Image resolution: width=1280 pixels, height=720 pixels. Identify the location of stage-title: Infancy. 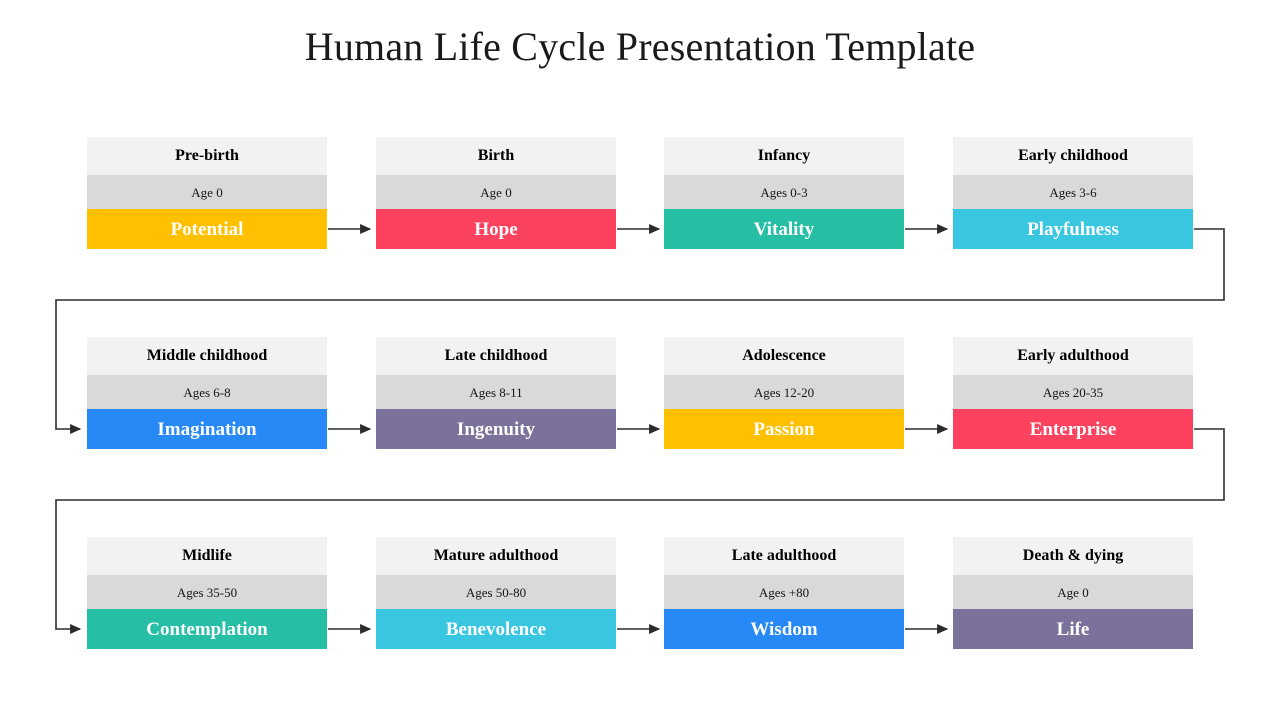
(784, 156).